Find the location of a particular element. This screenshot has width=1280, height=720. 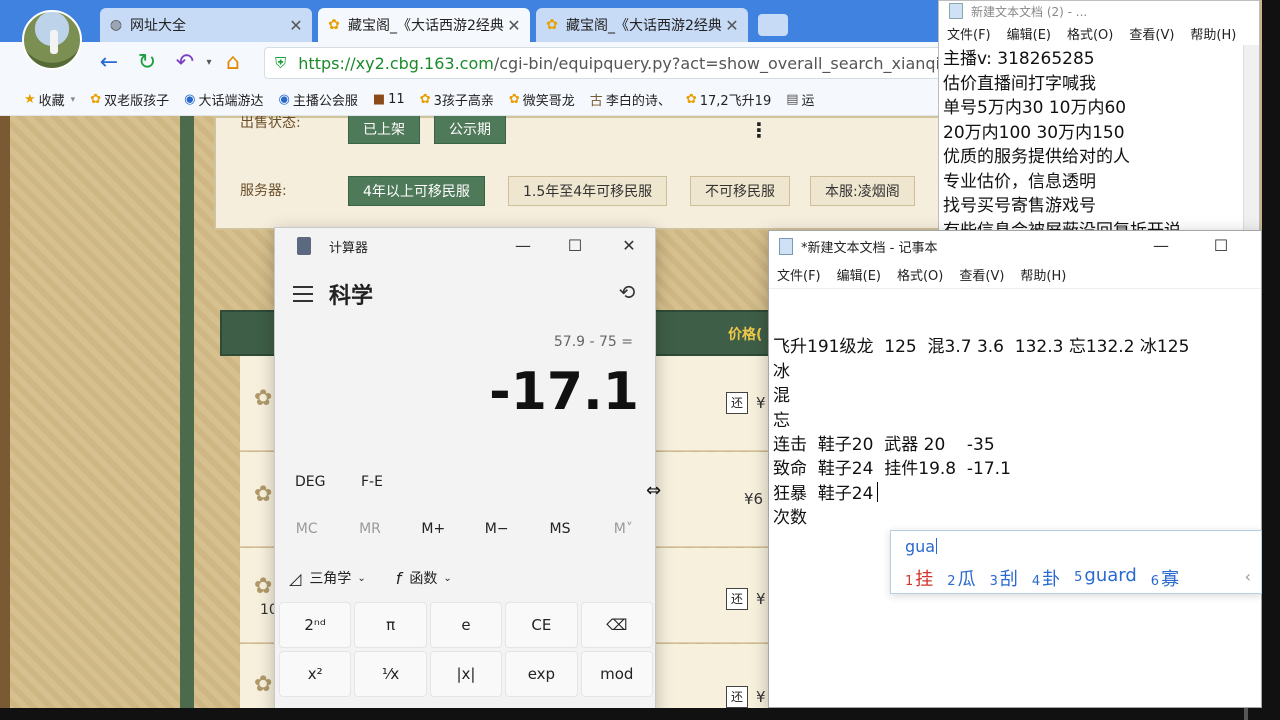

bookmark-label: 微笑哥龙 is located at coordinates (548, 101).